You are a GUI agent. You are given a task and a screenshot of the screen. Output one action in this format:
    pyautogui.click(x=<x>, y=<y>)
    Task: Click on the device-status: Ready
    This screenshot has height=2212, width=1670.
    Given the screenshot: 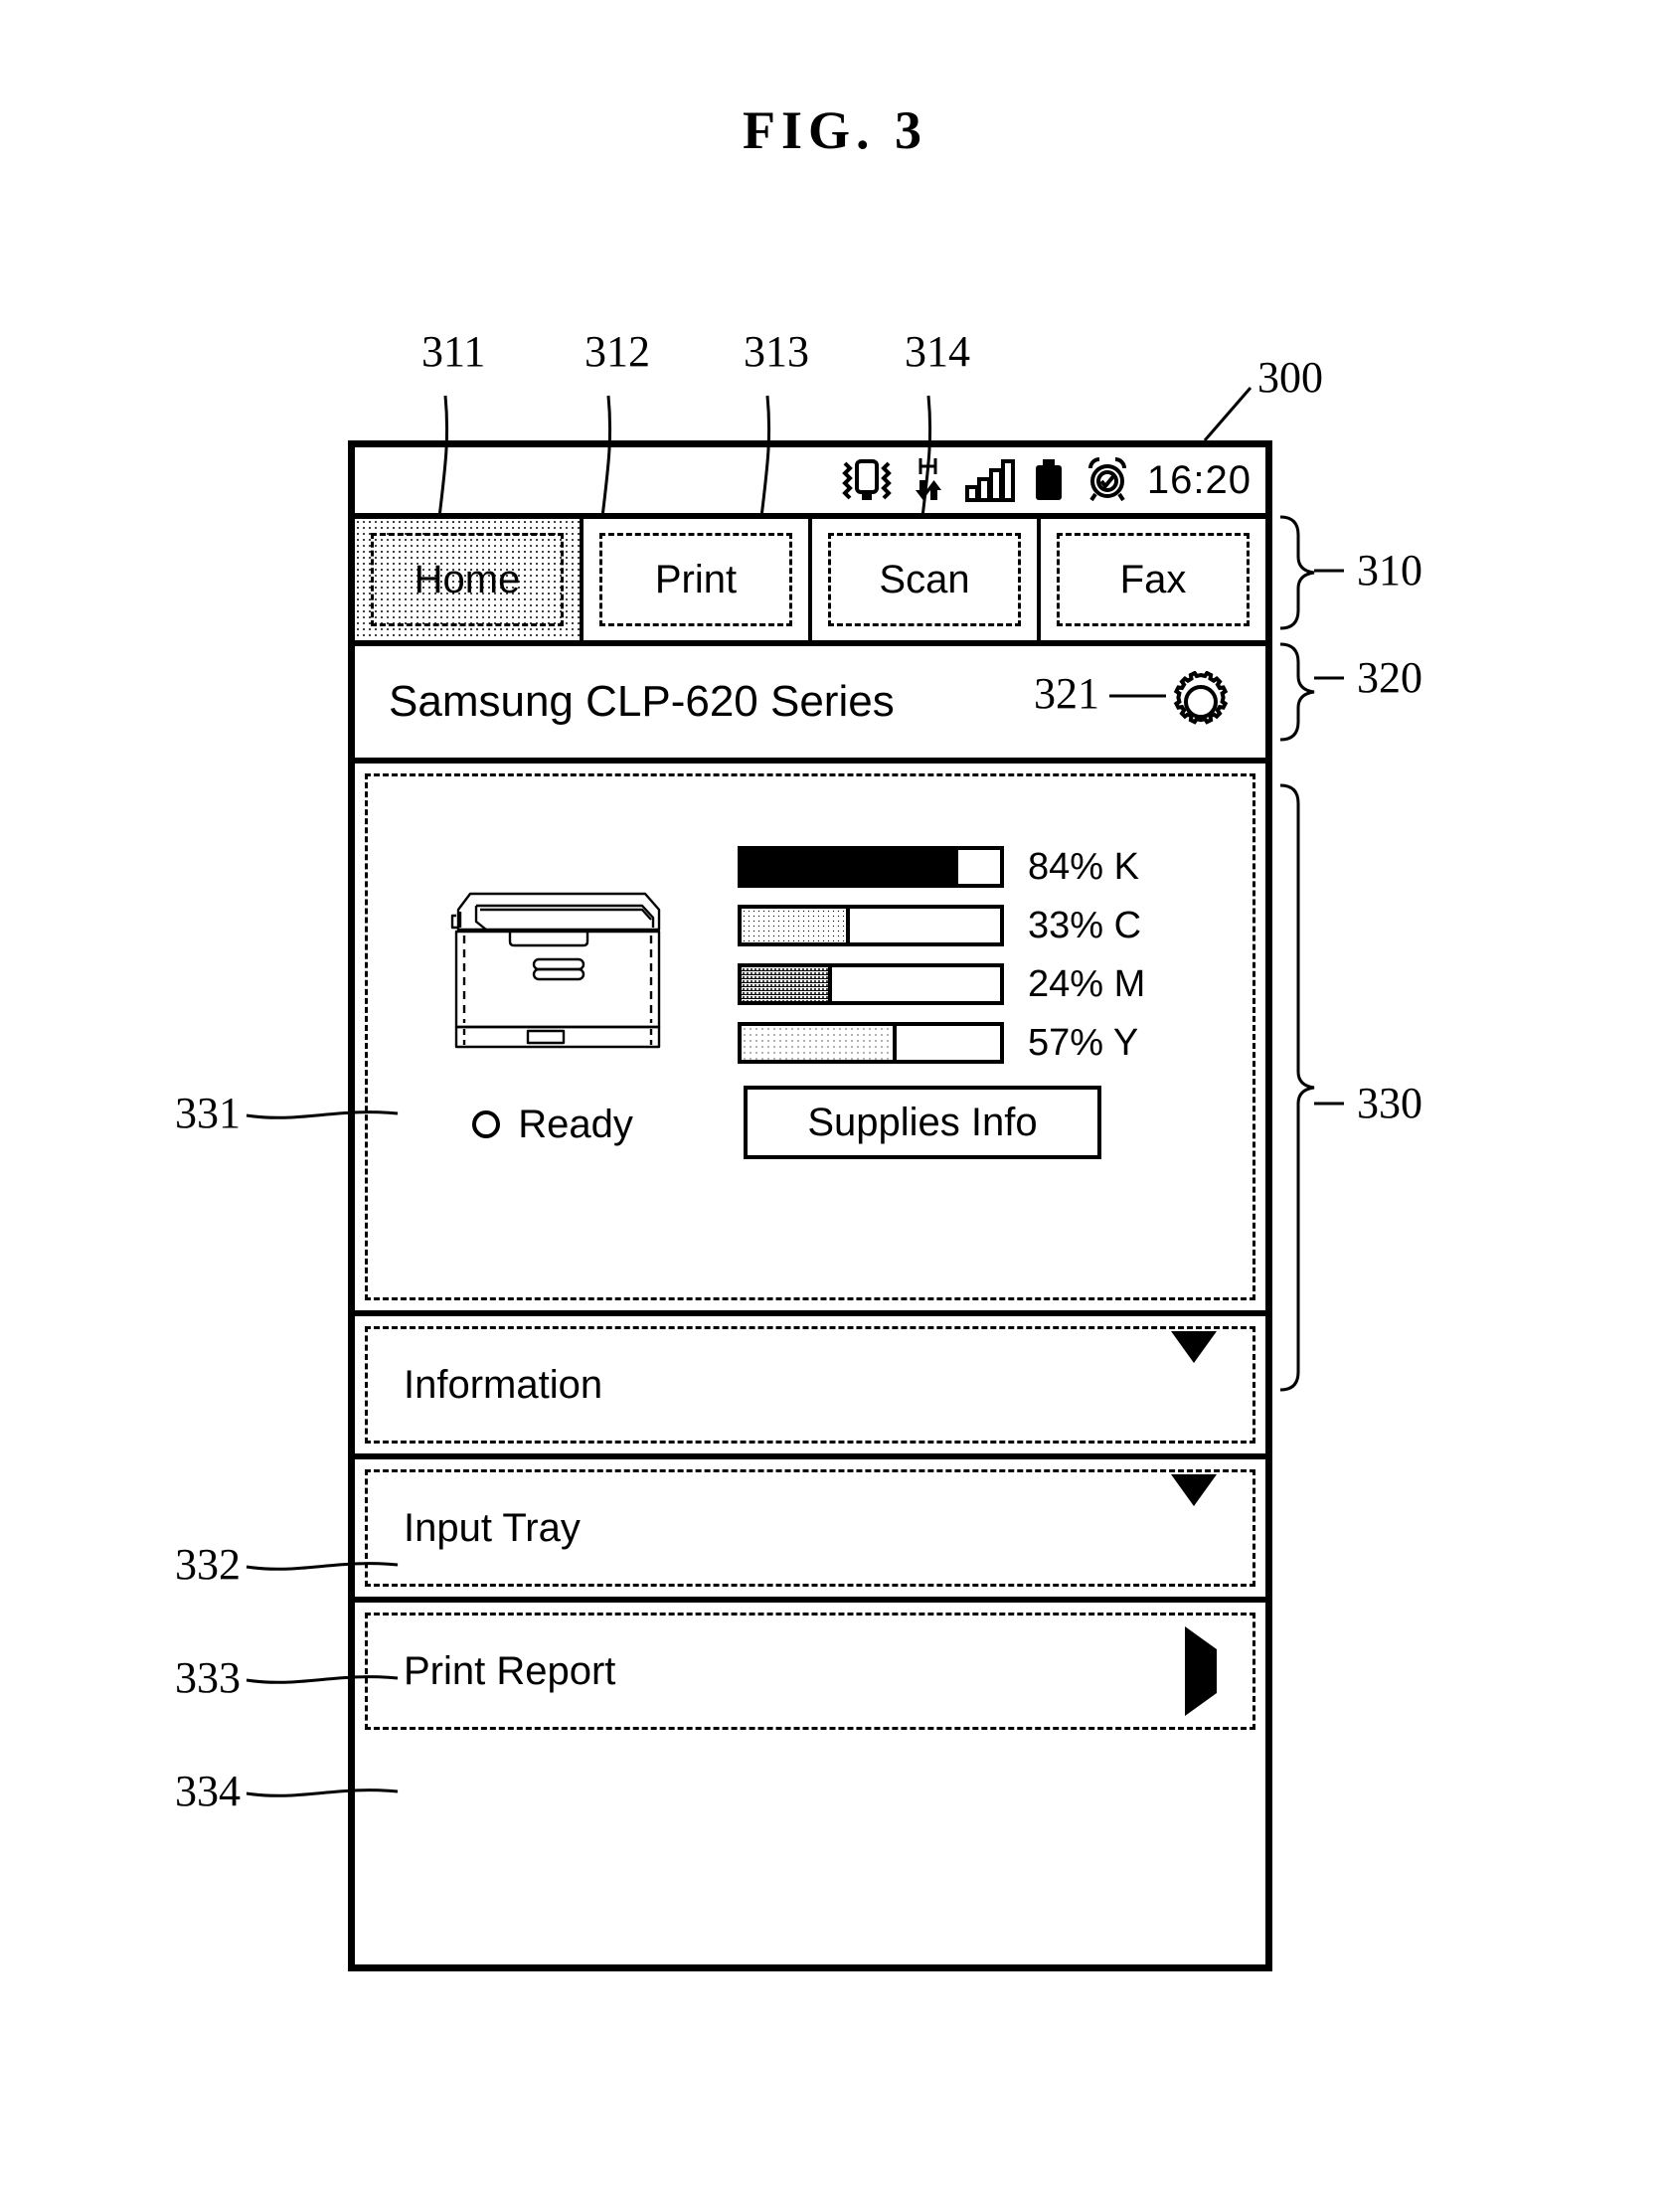 What is the action you would take?
    pyautogui.click(x=552, y=1124)
    